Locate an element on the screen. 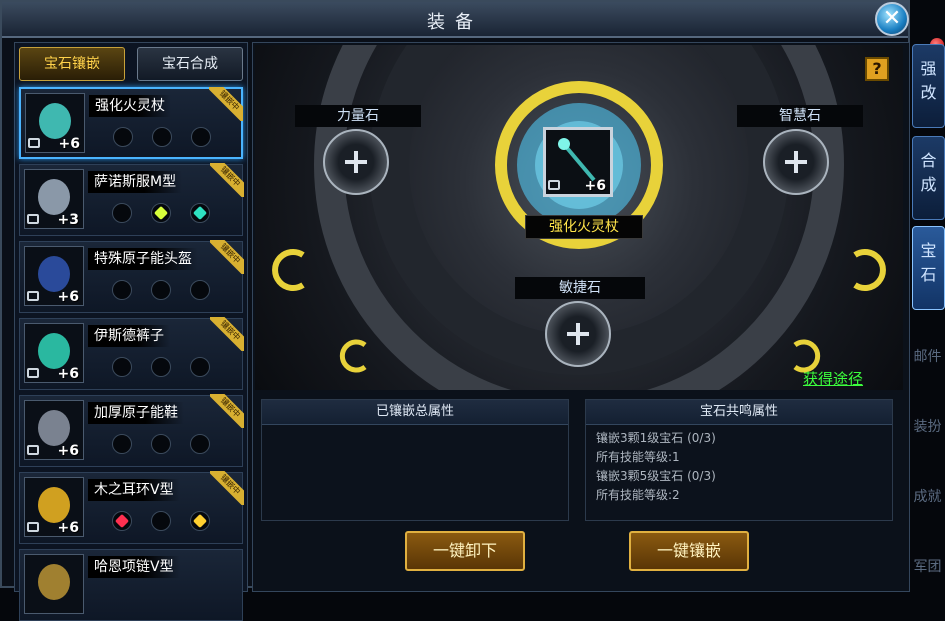 This screenshot has height=621, width=945. item-name: 哈恩项链V型 is located at coordinates (134, 567).